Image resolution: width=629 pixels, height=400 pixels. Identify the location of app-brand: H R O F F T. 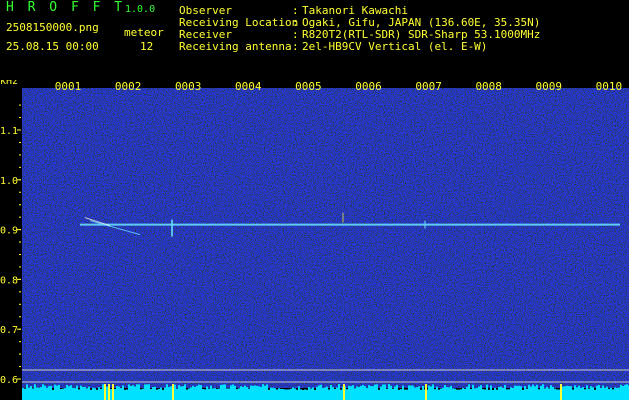
(66, 7).